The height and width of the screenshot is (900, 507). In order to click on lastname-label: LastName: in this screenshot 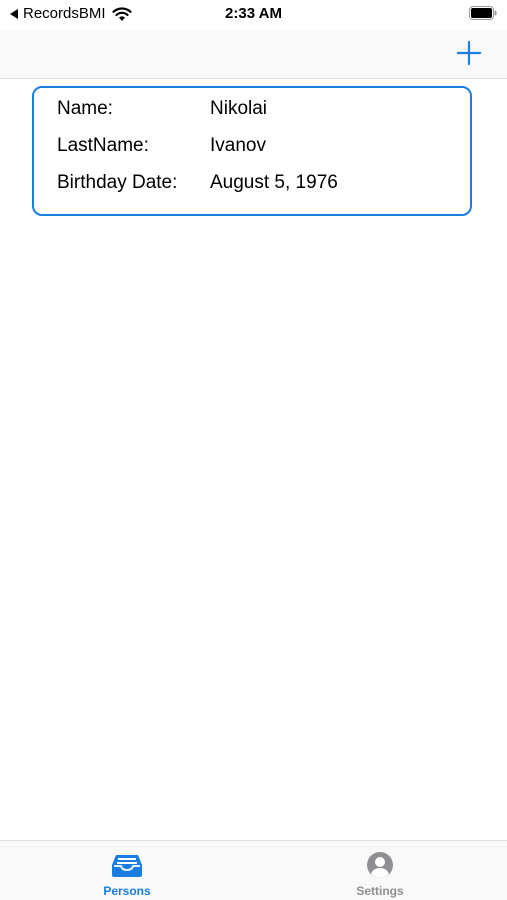, I will do `click(103, 145)`.